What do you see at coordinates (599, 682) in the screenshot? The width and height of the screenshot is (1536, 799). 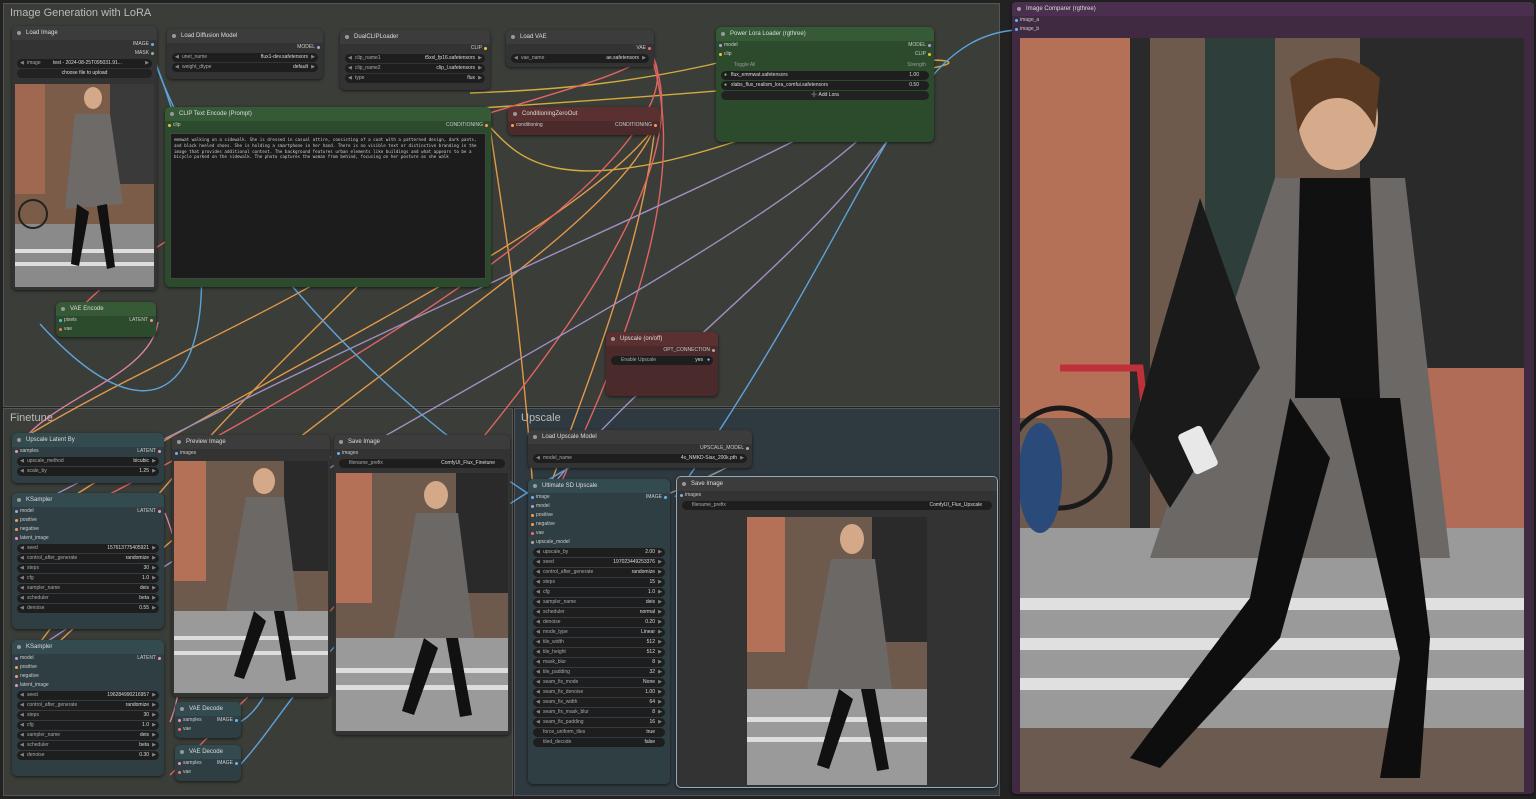 I see `usd-widget-seam-fix-mode: ◀ seam_fix_mode None ▶` at bounding box center [599, 682].